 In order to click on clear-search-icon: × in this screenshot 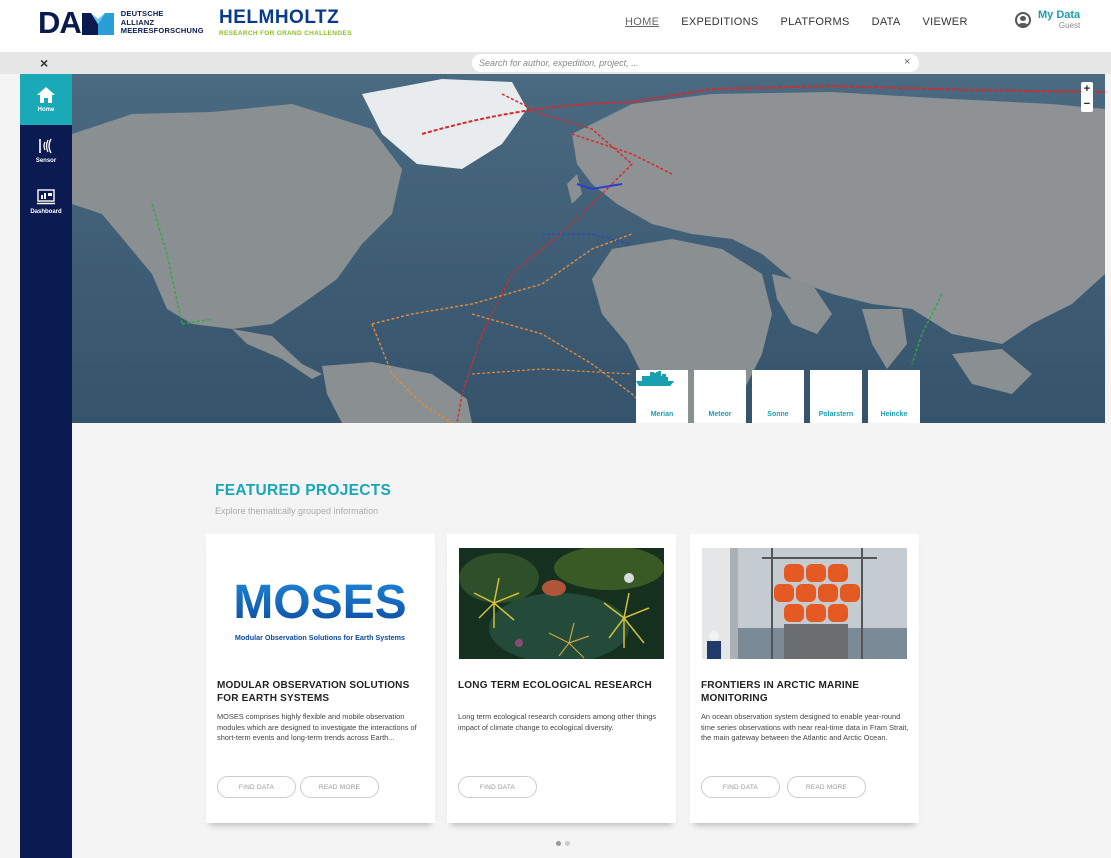, I will do `click(907, 62)`.